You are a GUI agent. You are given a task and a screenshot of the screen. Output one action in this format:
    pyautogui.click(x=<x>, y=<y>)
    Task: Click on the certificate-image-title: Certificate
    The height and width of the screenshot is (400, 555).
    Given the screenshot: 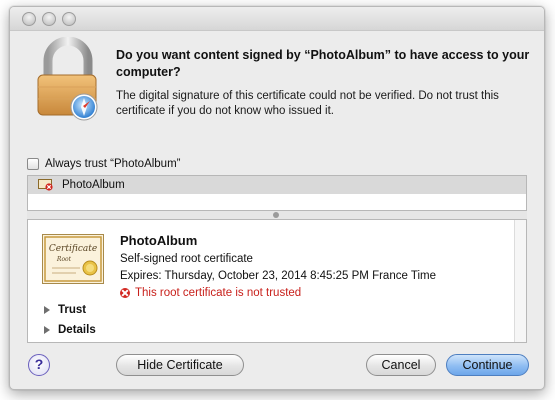 What is the action you would take?
    pyautogui.click(x=73, y=249)
    